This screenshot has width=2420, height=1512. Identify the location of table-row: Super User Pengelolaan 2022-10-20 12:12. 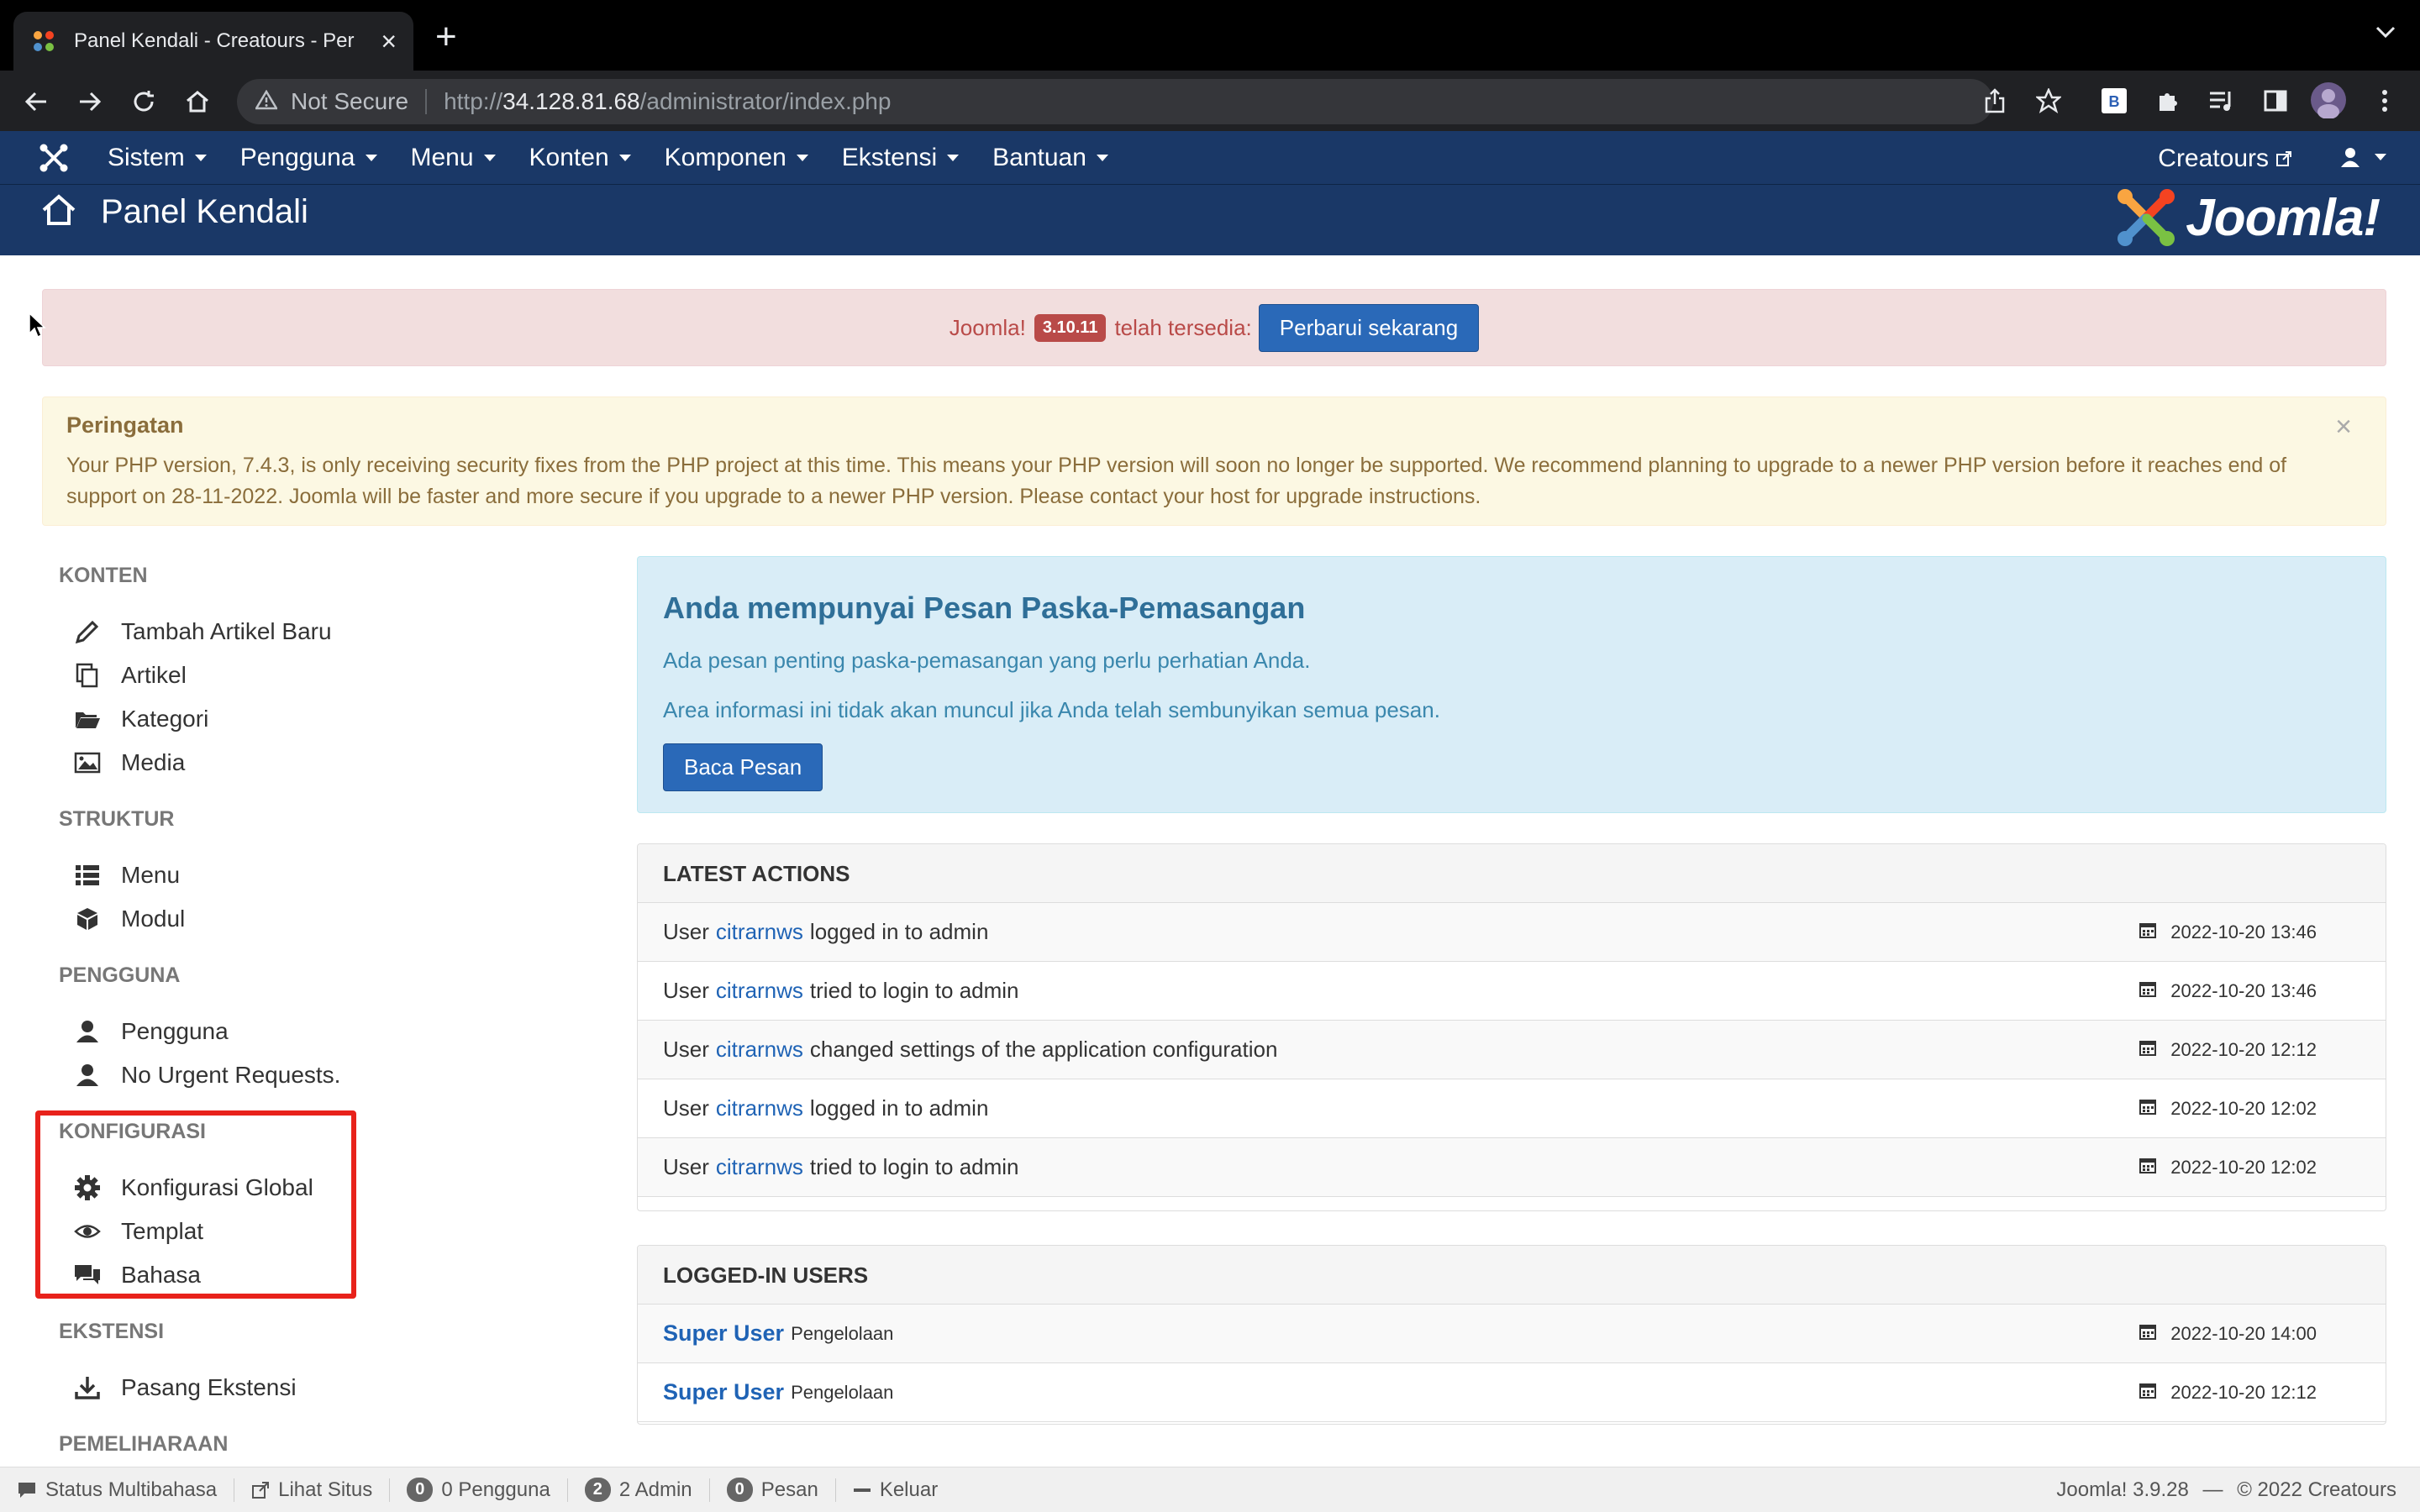
(1512, 1392).